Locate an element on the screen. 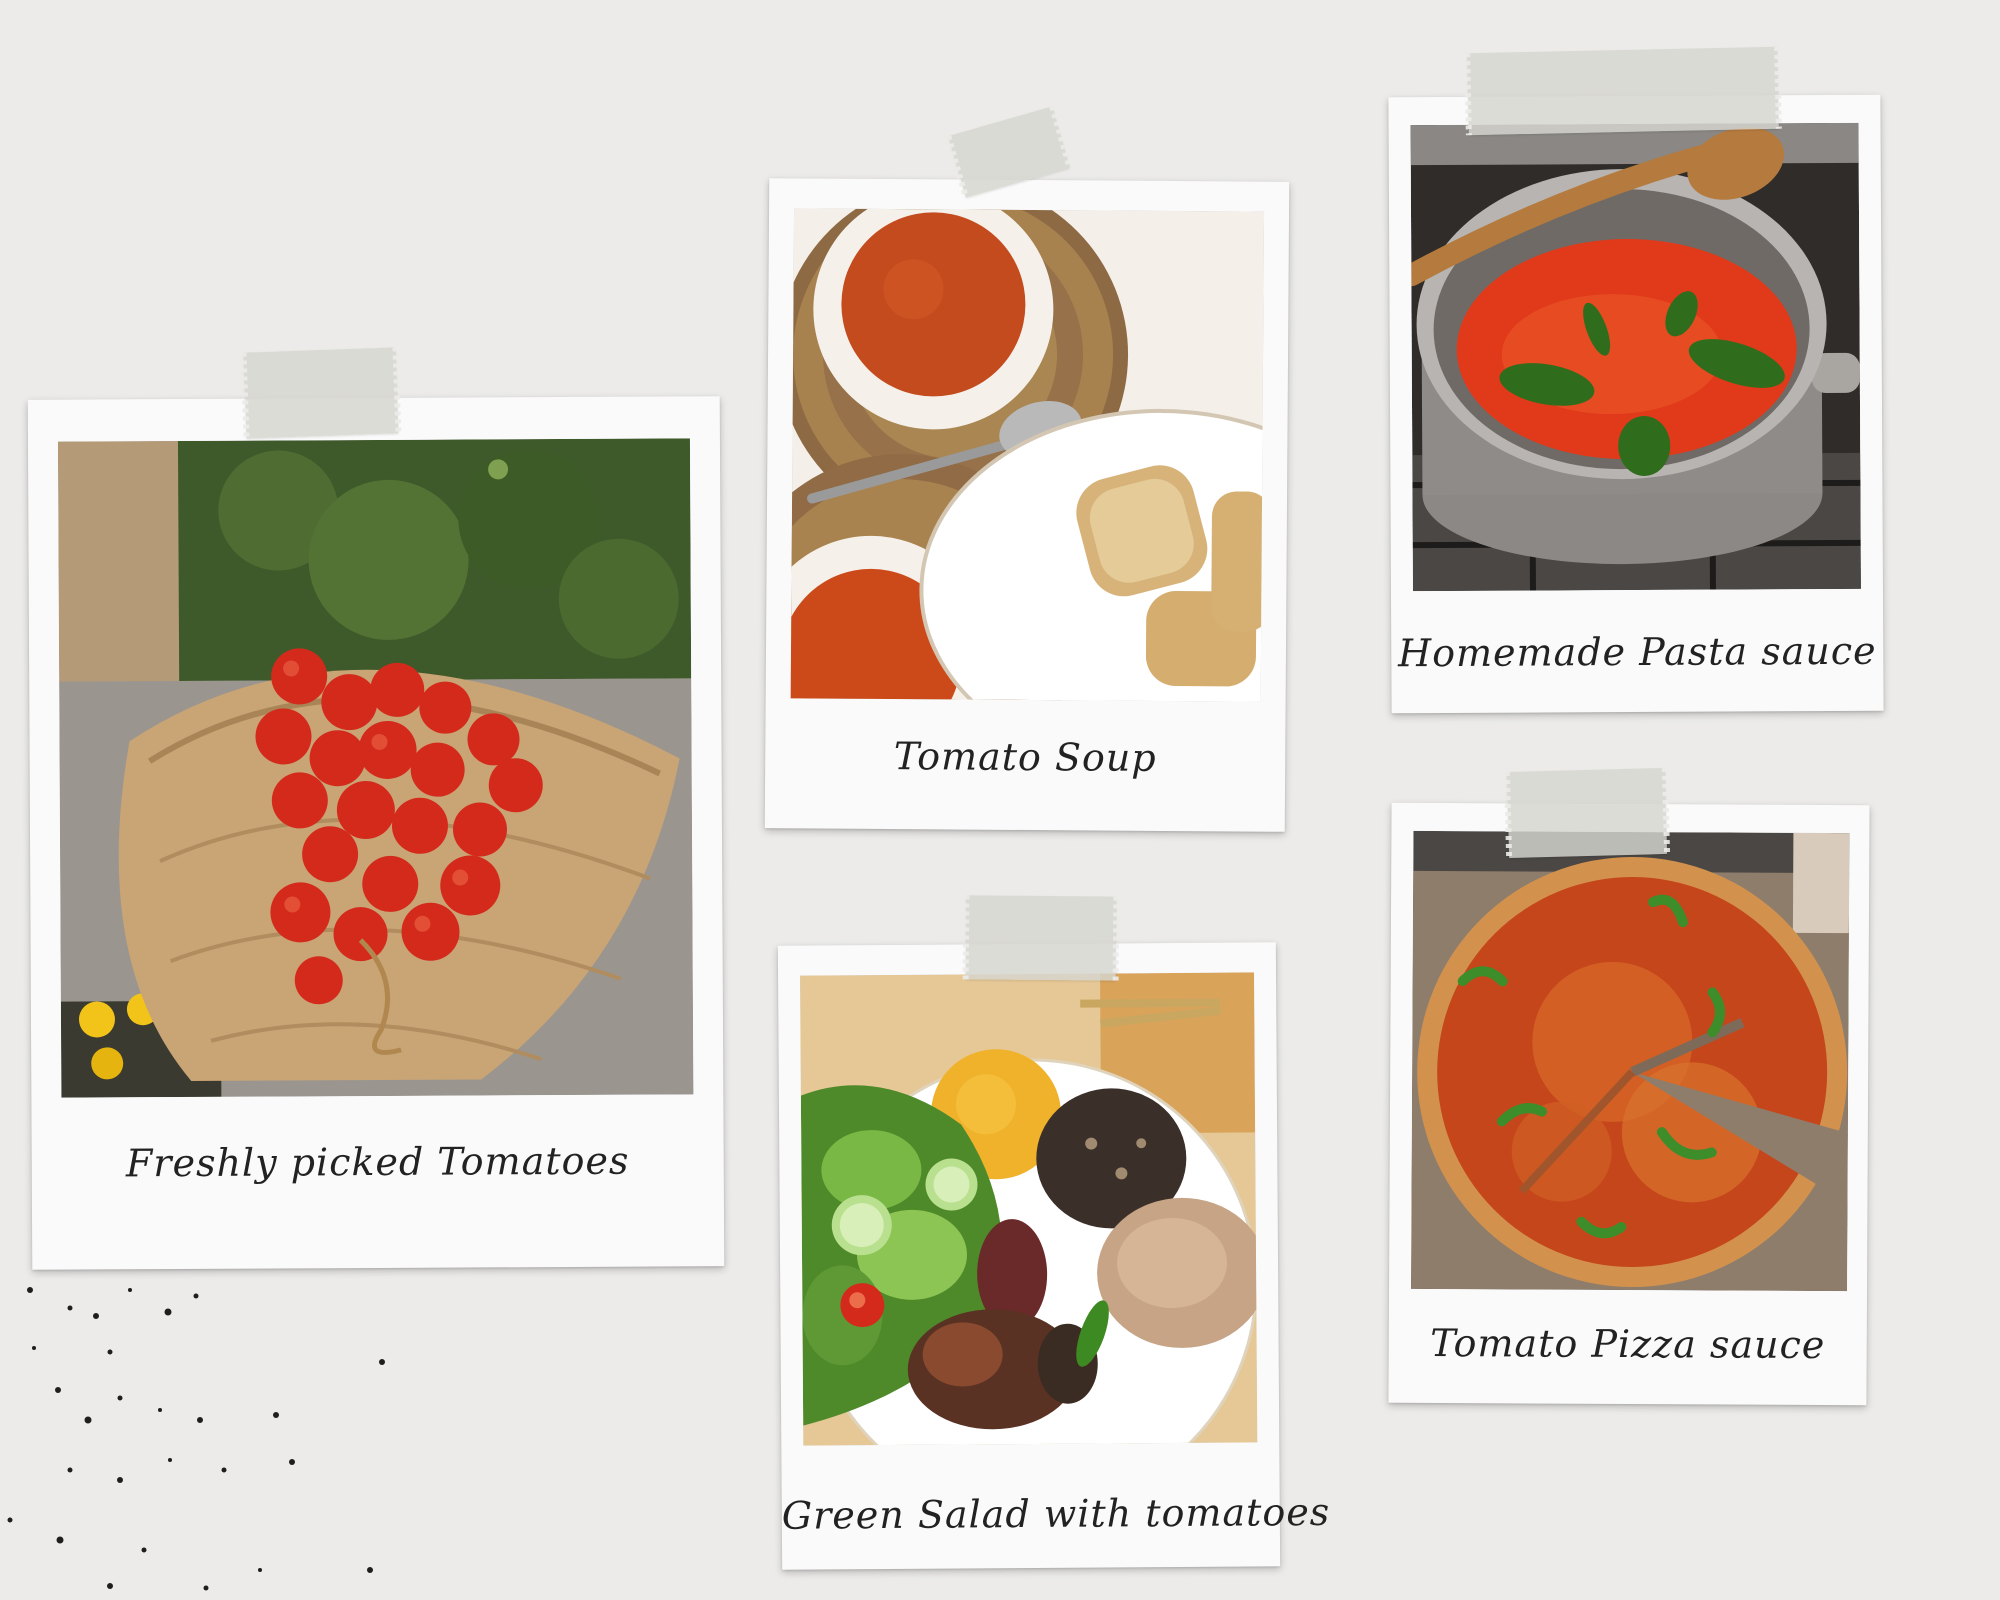  caption-tomato-soup: Tomato Soup is located at coordinates (1025, 757).